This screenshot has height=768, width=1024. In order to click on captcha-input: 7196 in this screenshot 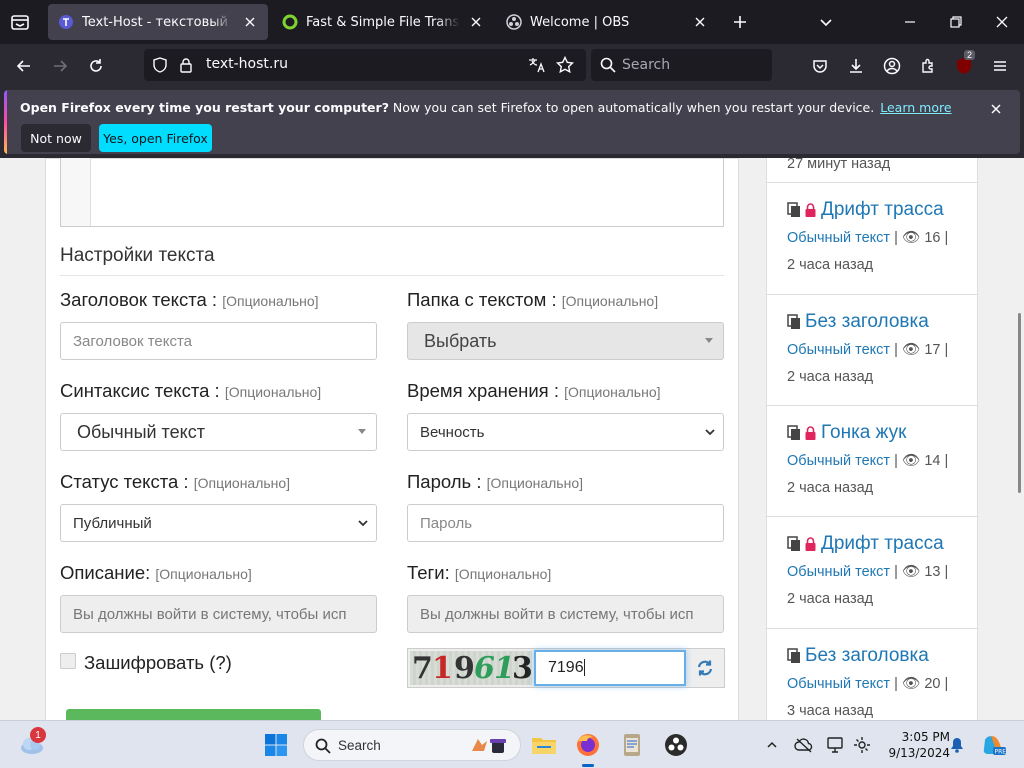, I will do `click(610, 668)`.